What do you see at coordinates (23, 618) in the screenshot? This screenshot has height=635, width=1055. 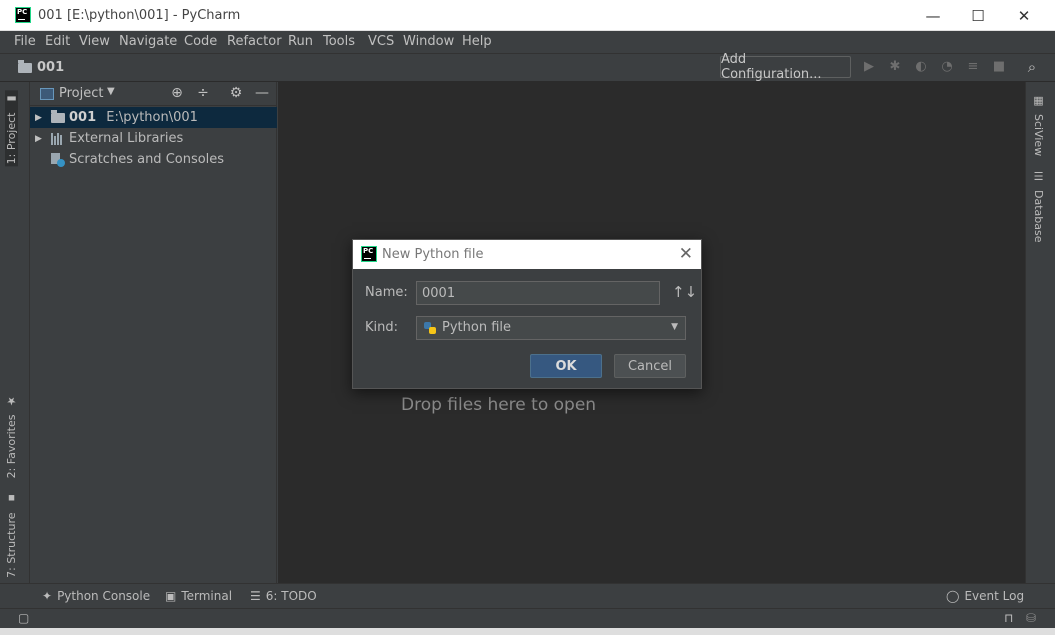 I see `toggle-tool-windows-icon: ▢` at bounding box center [23, 618].